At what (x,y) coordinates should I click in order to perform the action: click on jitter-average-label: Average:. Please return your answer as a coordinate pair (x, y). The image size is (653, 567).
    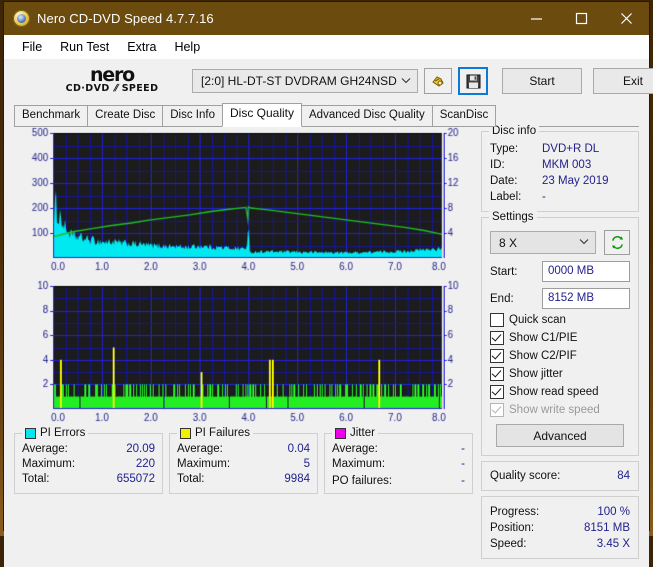
    Looking at the image, I should click on (355, 449).